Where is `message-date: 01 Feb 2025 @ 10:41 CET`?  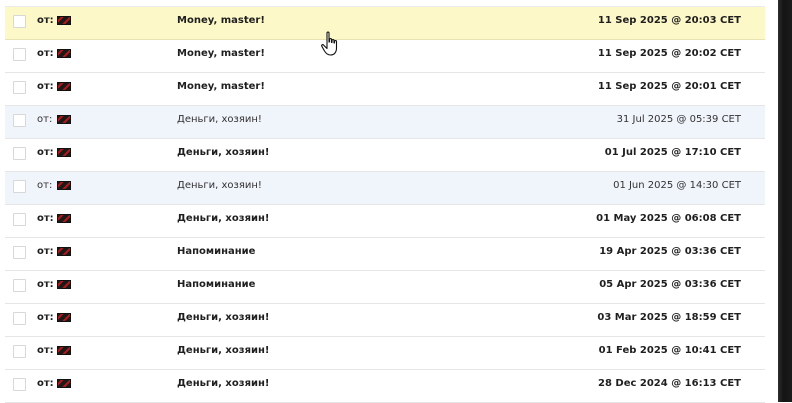 message-date: 01 Feb 2025 @ 10:41 CET is located at coordinates (669, 350).